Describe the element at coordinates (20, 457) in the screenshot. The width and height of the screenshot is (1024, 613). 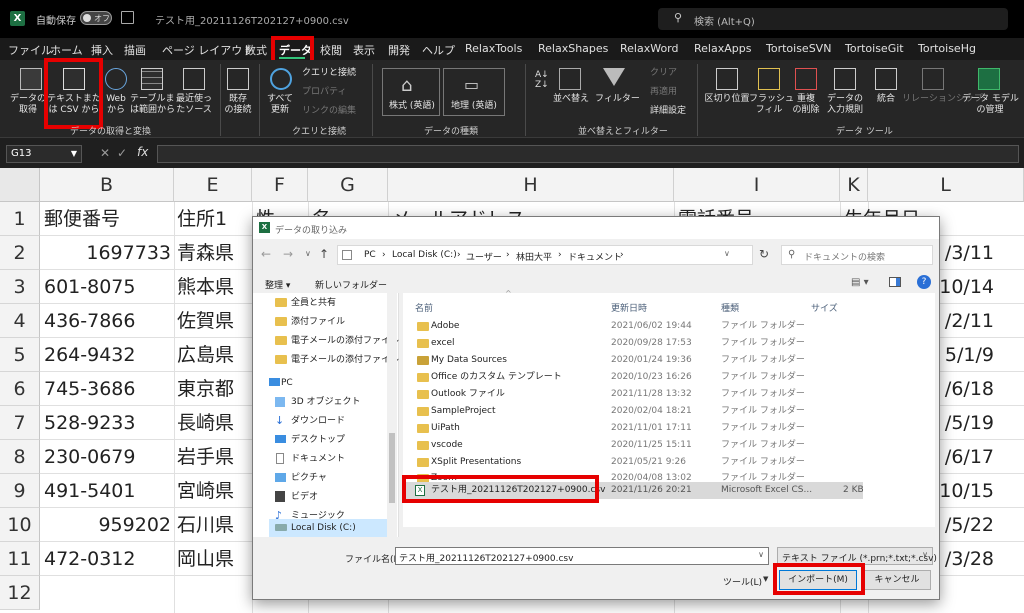
I see `row-header: 8` at that location.